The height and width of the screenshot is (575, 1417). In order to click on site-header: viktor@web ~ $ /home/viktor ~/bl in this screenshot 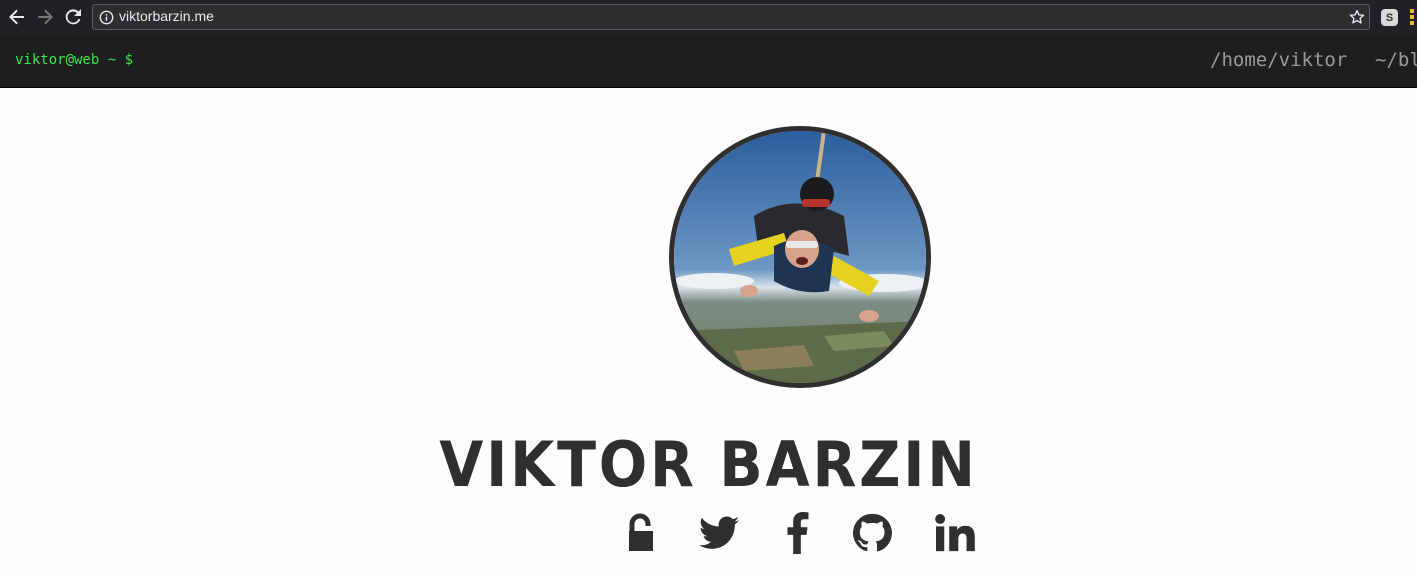, I will do `click(708, 61)`.